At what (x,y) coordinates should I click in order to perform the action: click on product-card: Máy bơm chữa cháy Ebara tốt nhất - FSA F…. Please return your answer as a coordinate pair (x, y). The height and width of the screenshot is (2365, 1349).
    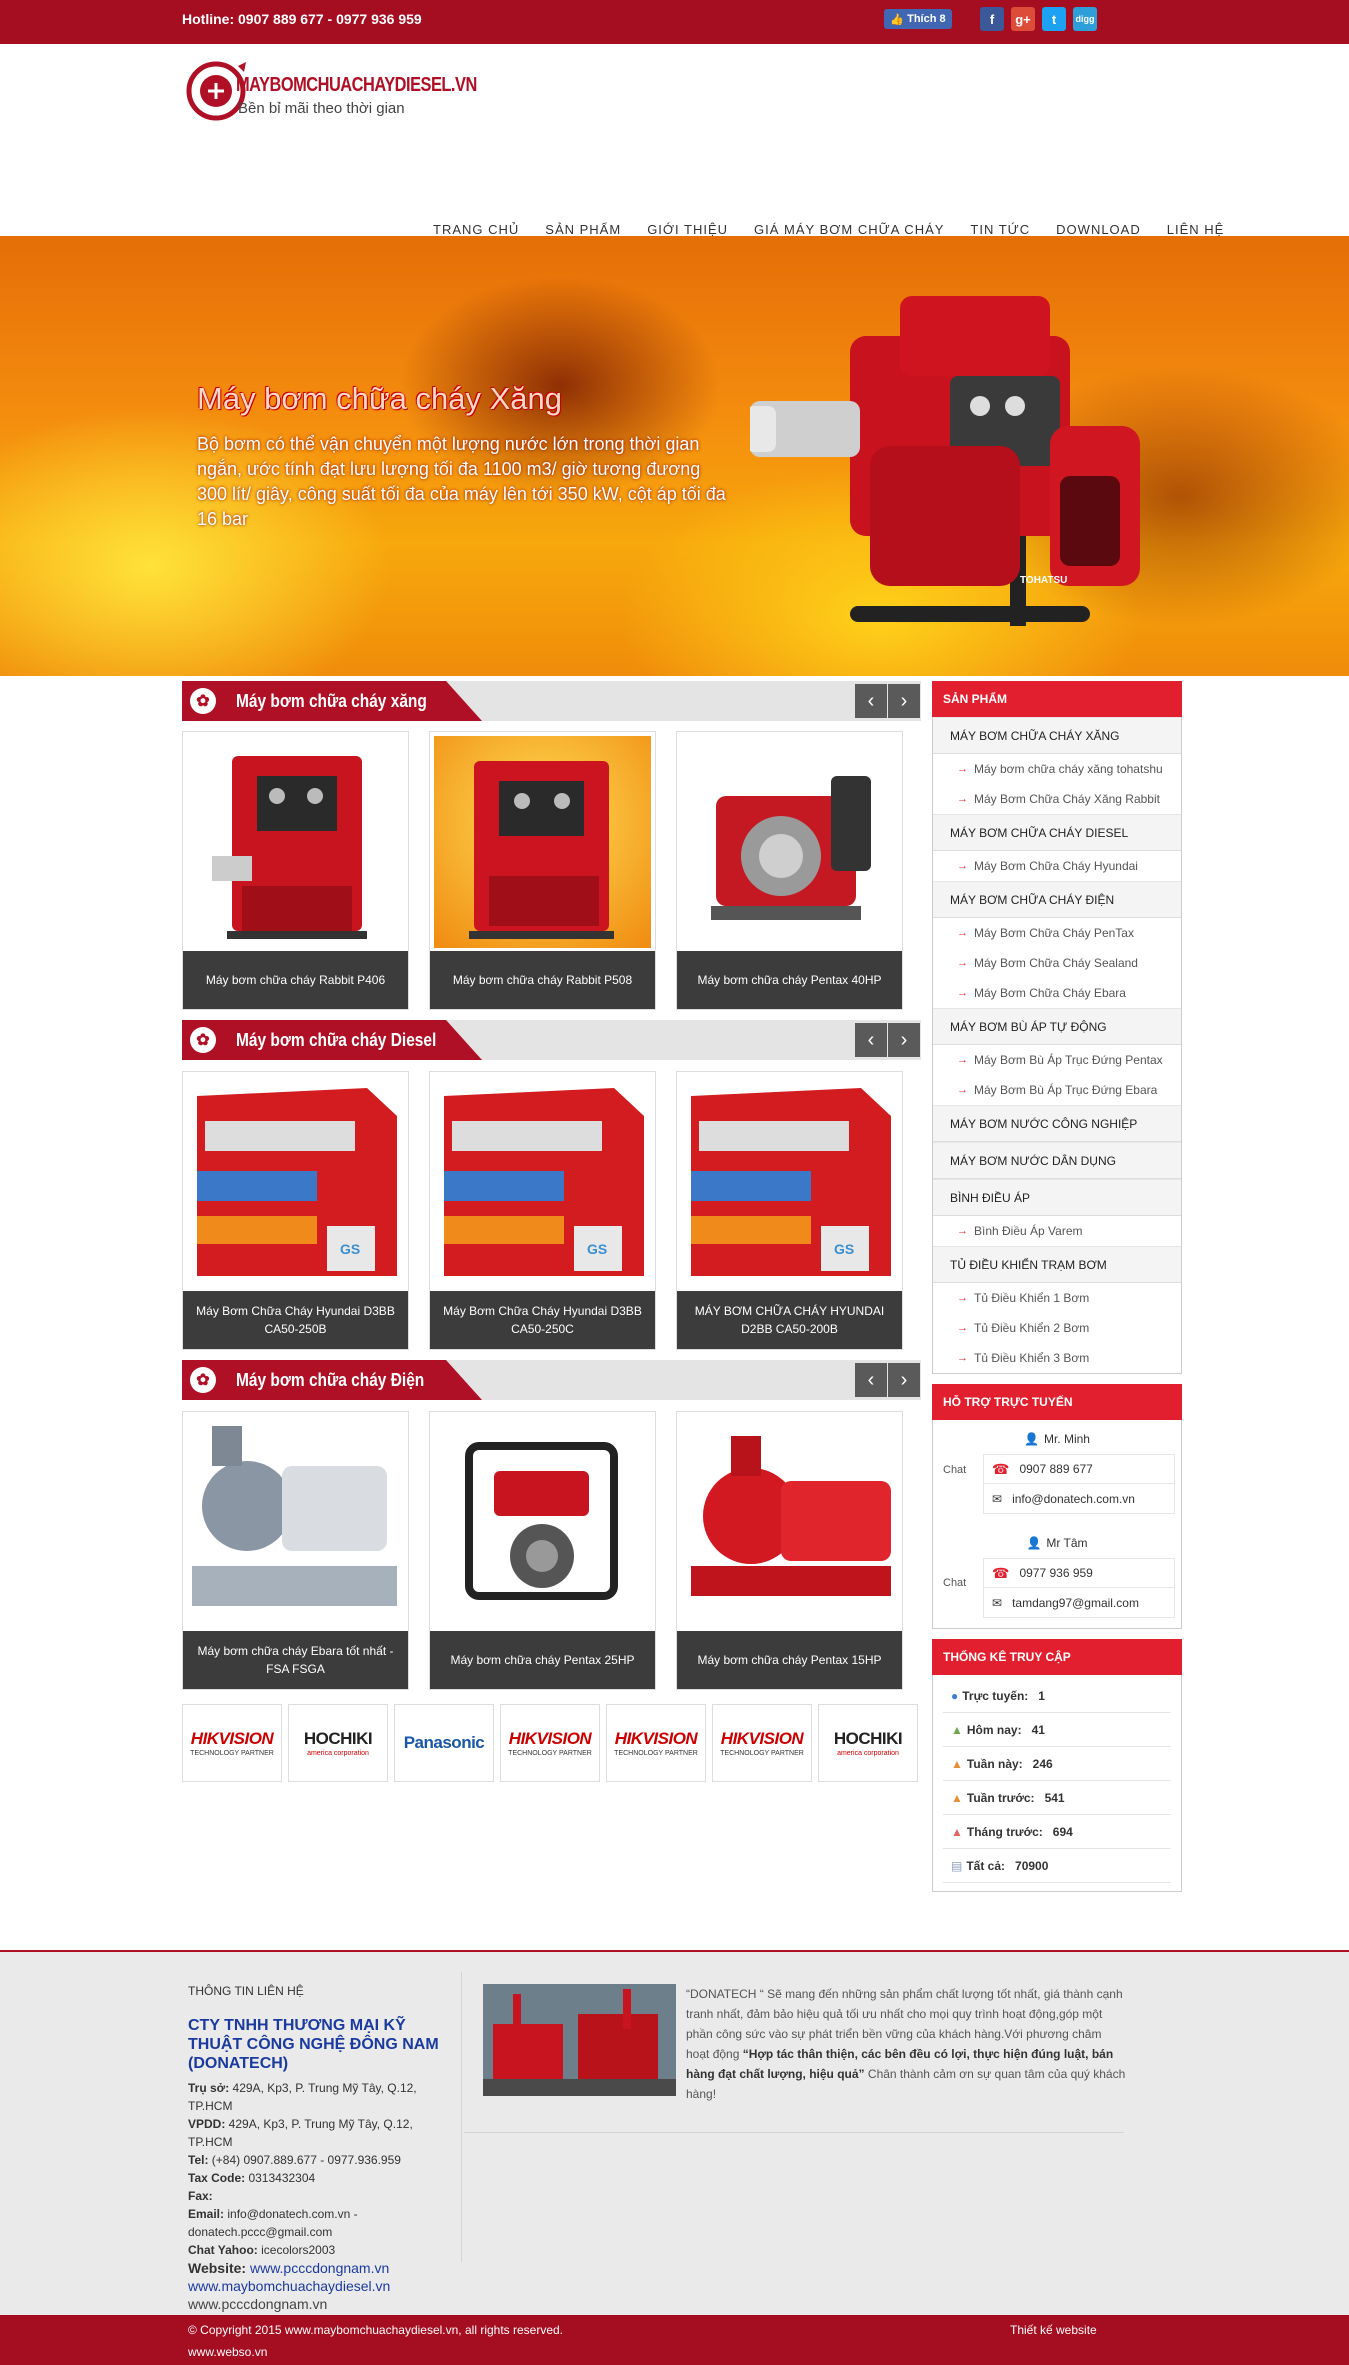
    Looking at the image, I should click on (295, 1550).